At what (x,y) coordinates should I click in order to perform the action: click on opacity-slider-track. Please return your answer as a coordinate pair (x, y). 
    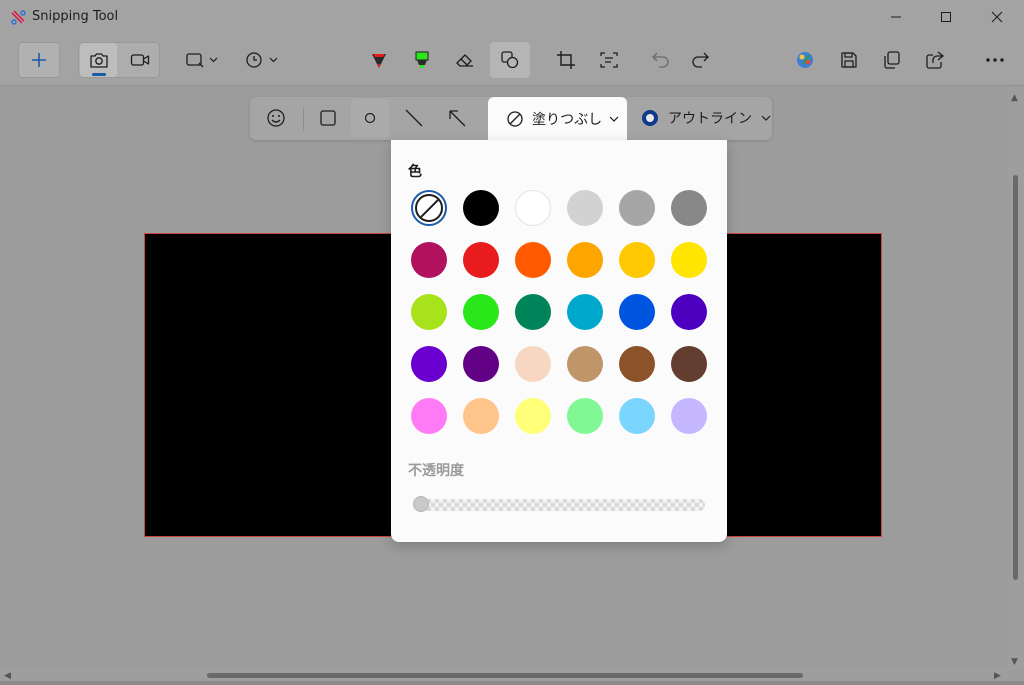
    Looking at the image, I should click on (560, 505).